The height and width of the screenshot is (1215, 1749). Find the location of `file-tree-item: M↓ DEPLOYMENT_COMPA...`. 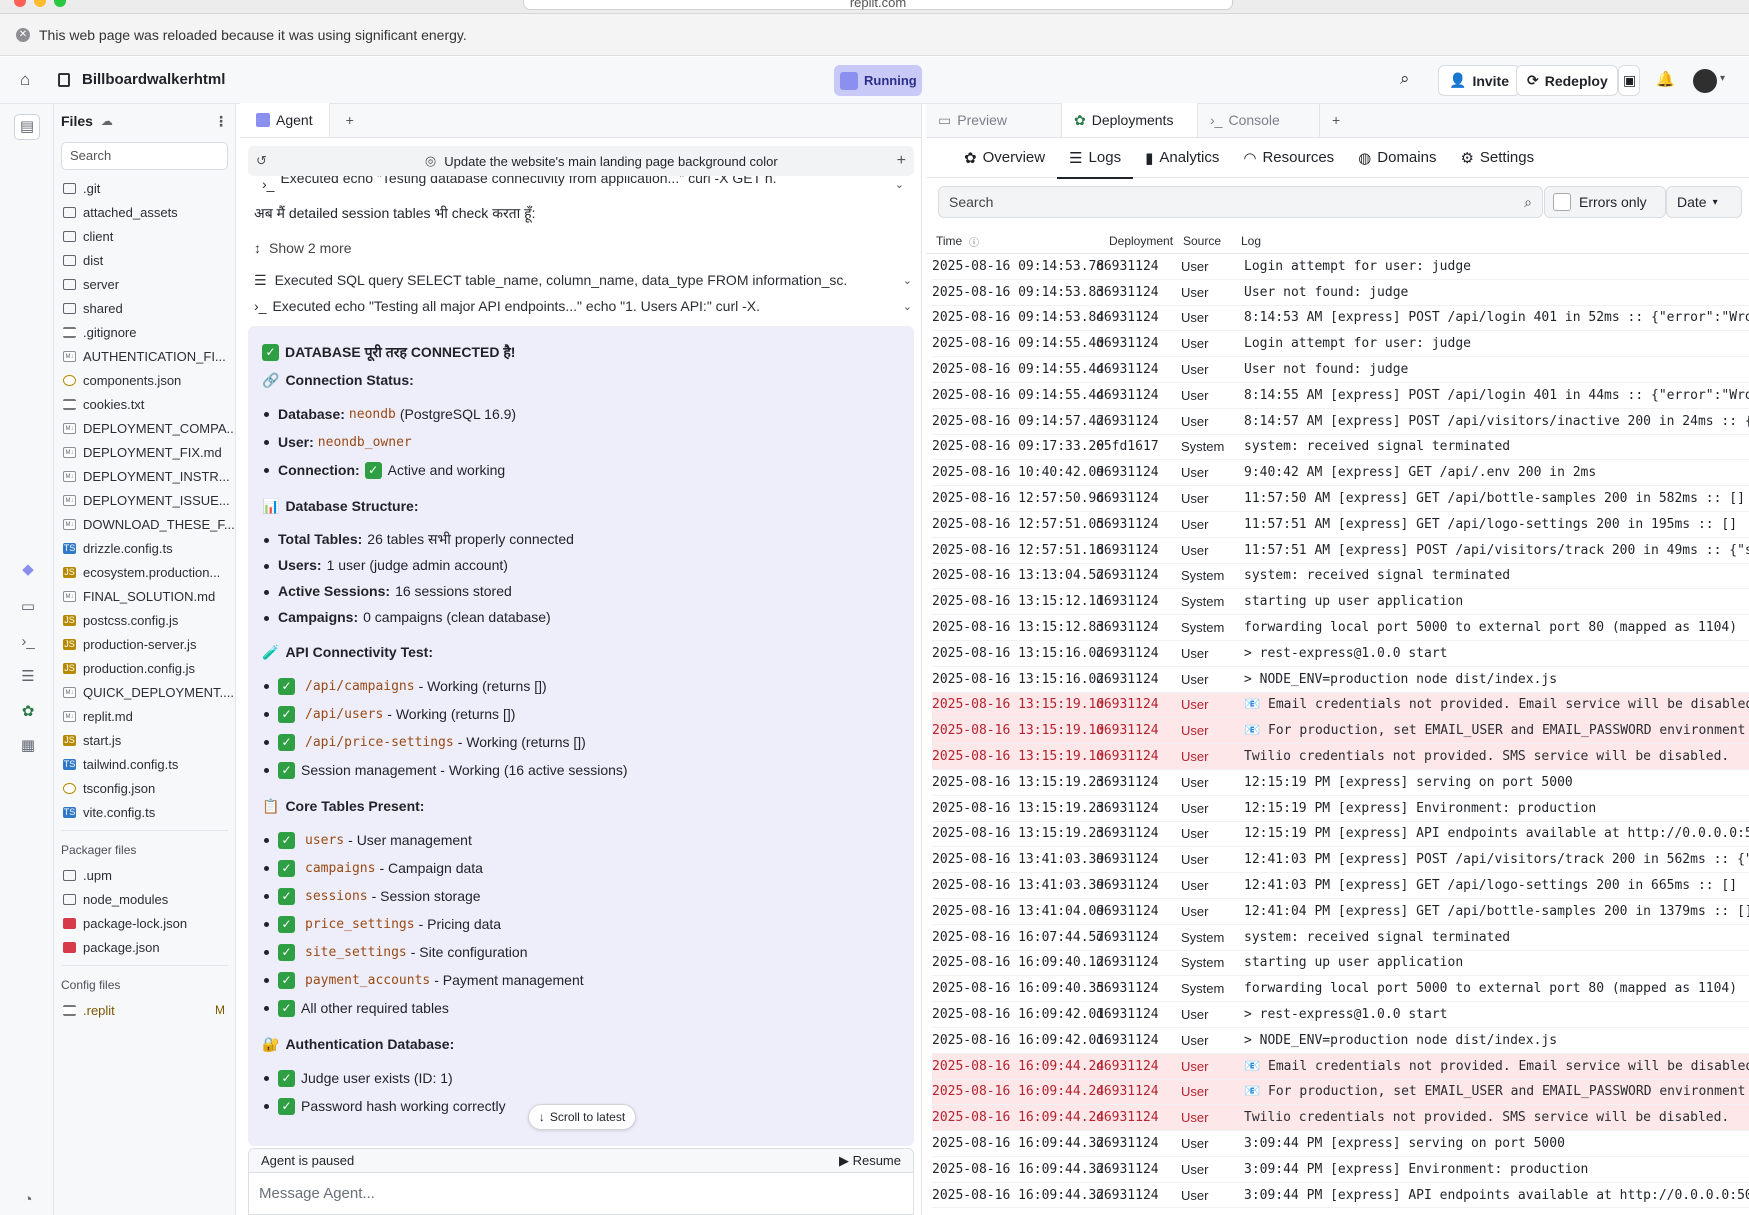

file-tree-item: M↓ DEPLOYMENT_COMPA... is located at coordinates (144, 428).